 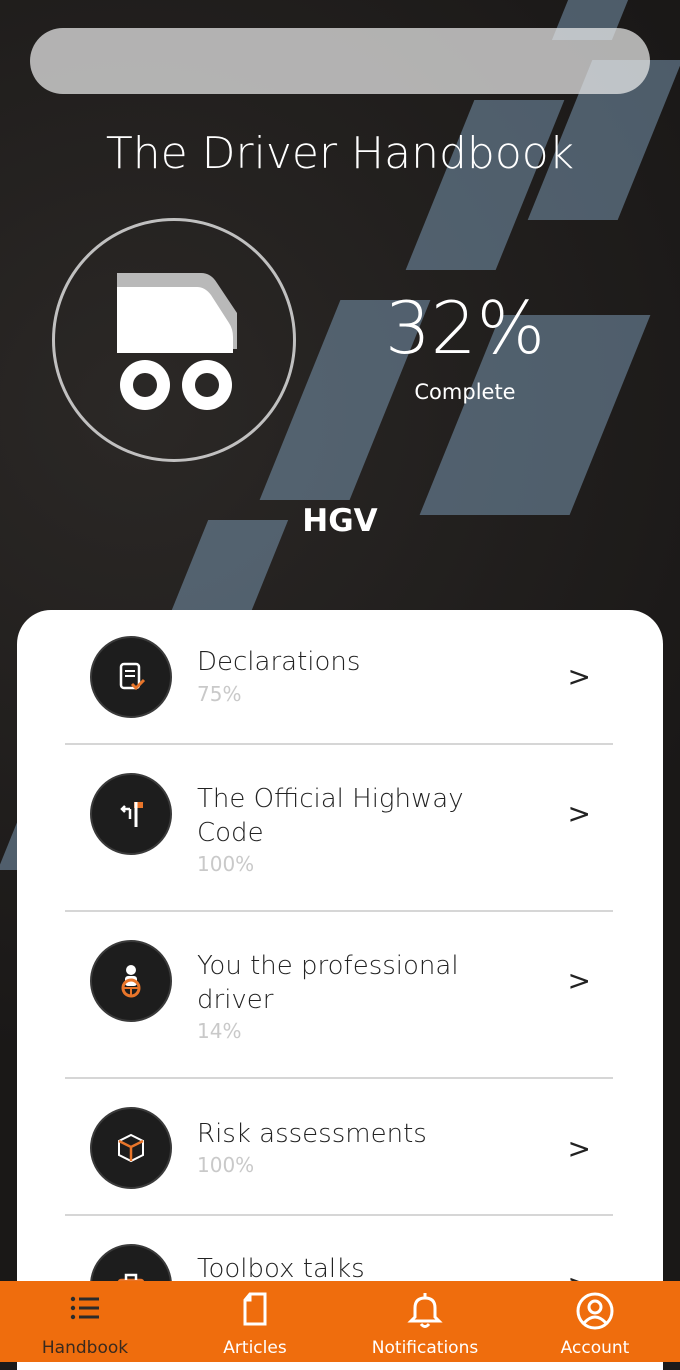 What do you see at coordinates (131, 1148) in the screenshot?
I see `cube-icon` at bounding box center [131, 1148].